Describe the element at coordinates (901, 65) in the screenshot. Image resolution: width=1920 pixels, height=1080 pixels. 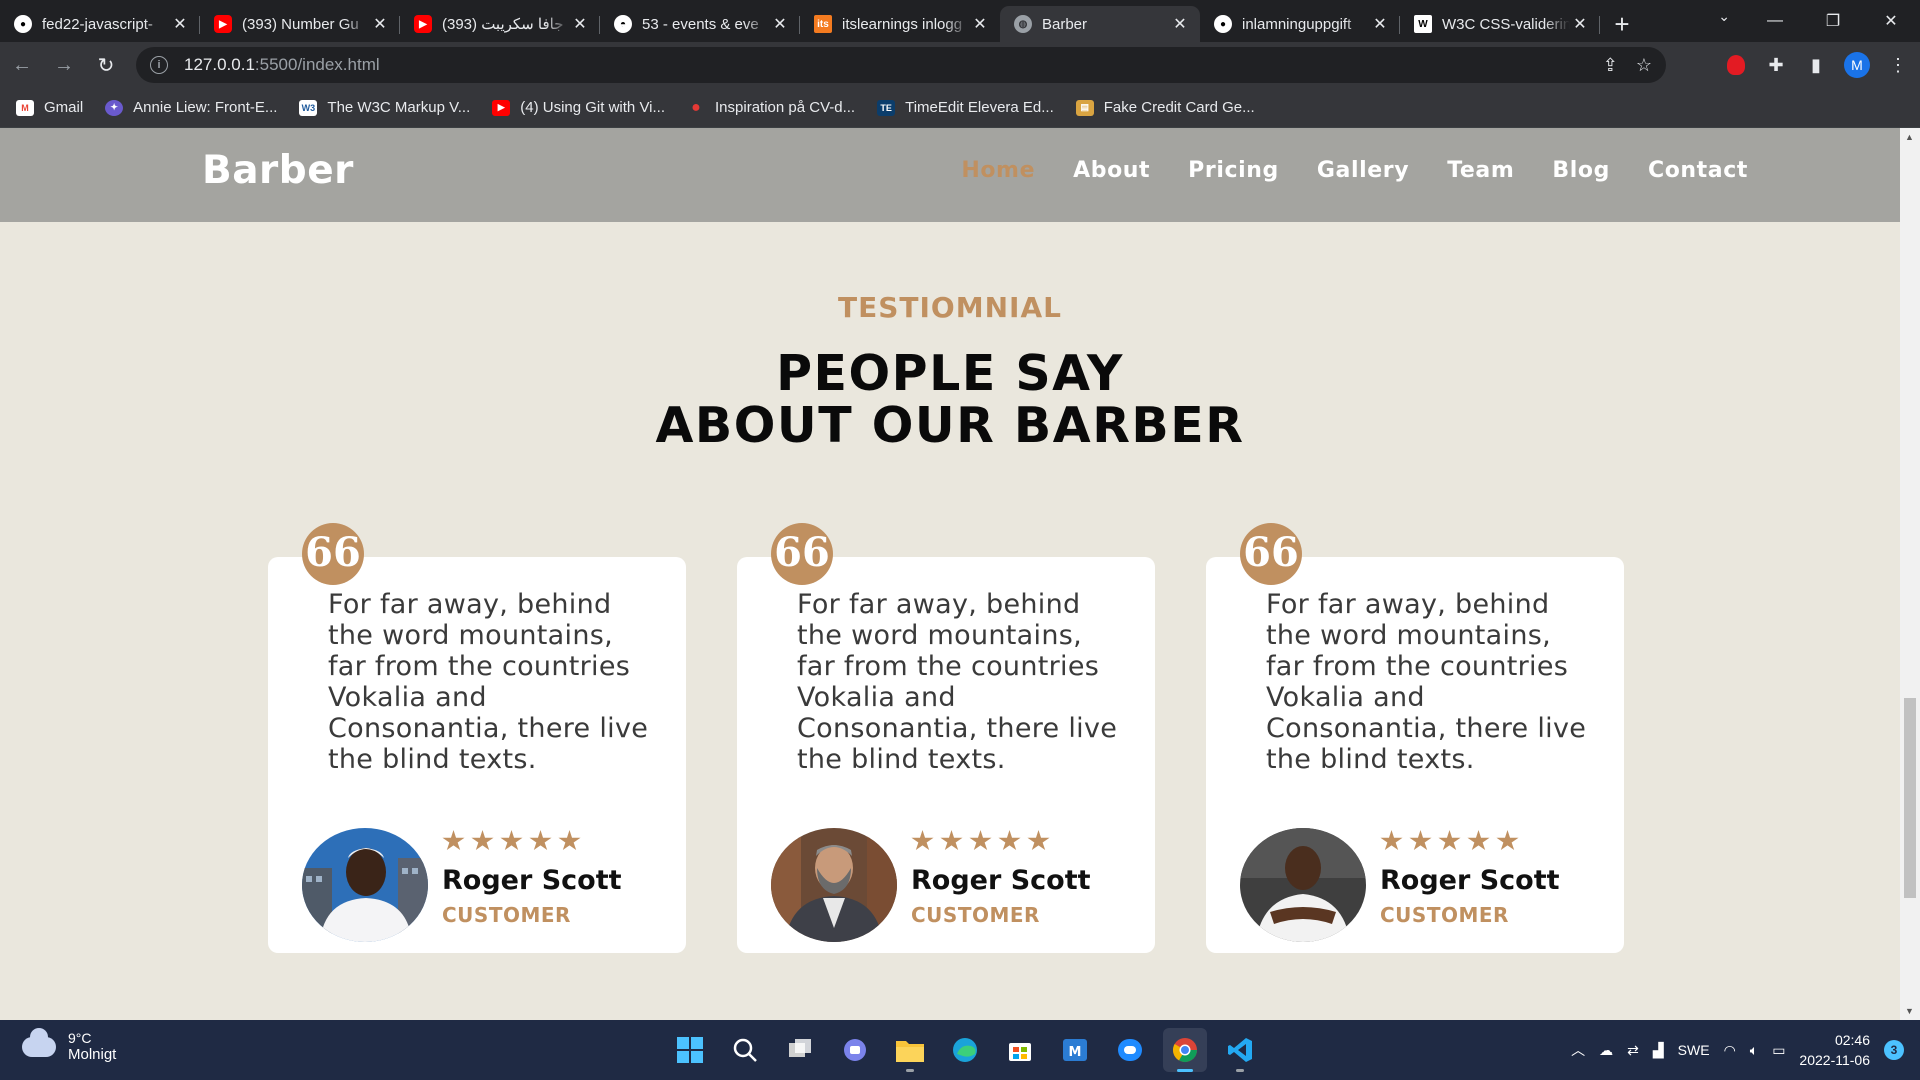
I see `address-bar: i 127.0.0.1:5500/index.html ⇪ ☆` at that location.